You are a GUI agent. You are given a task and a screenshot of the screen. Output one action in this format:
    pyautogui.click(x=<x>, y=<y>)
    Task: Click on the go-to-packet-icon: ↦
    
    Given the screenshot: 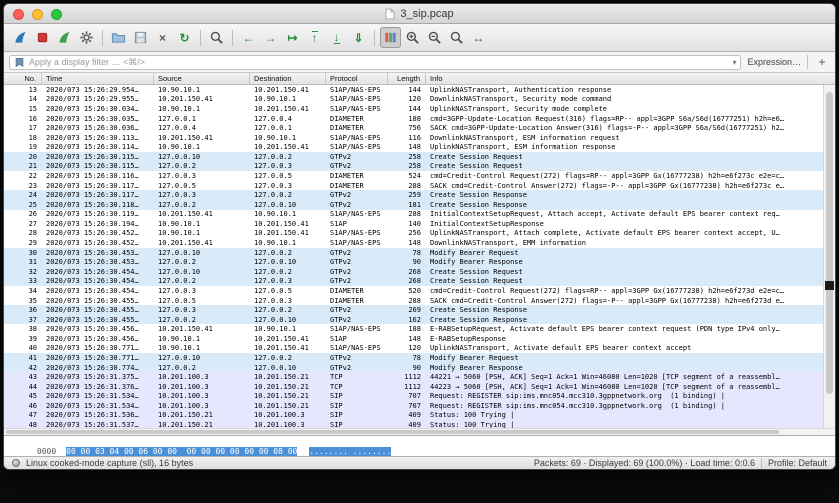 What is the action you would take?
    pyautogui.click(x=292, y=37)
    